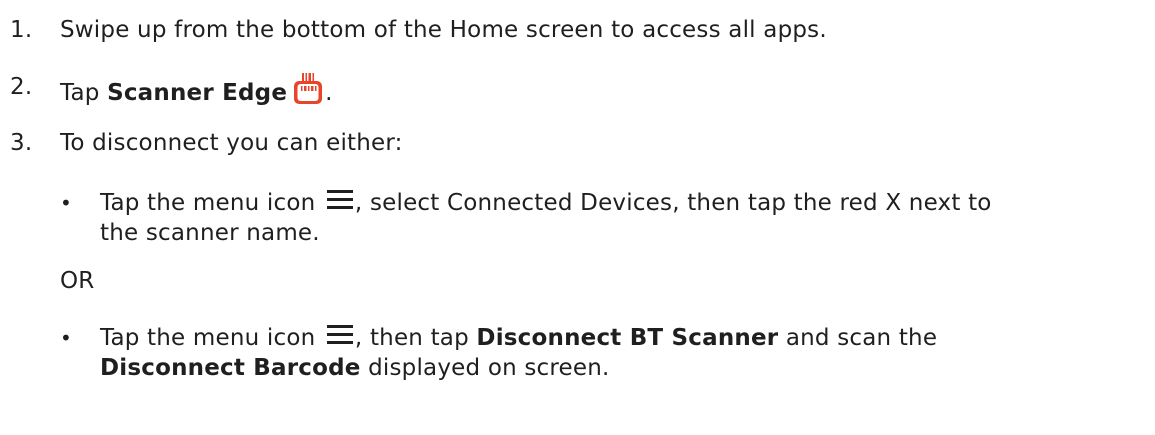 The height and width of the screenshot is (435, 1155). What do you see at coordinates (308, 89) in the screenshot?
I see `scanner-edge-app-icon` at bounding box center [308, 89].